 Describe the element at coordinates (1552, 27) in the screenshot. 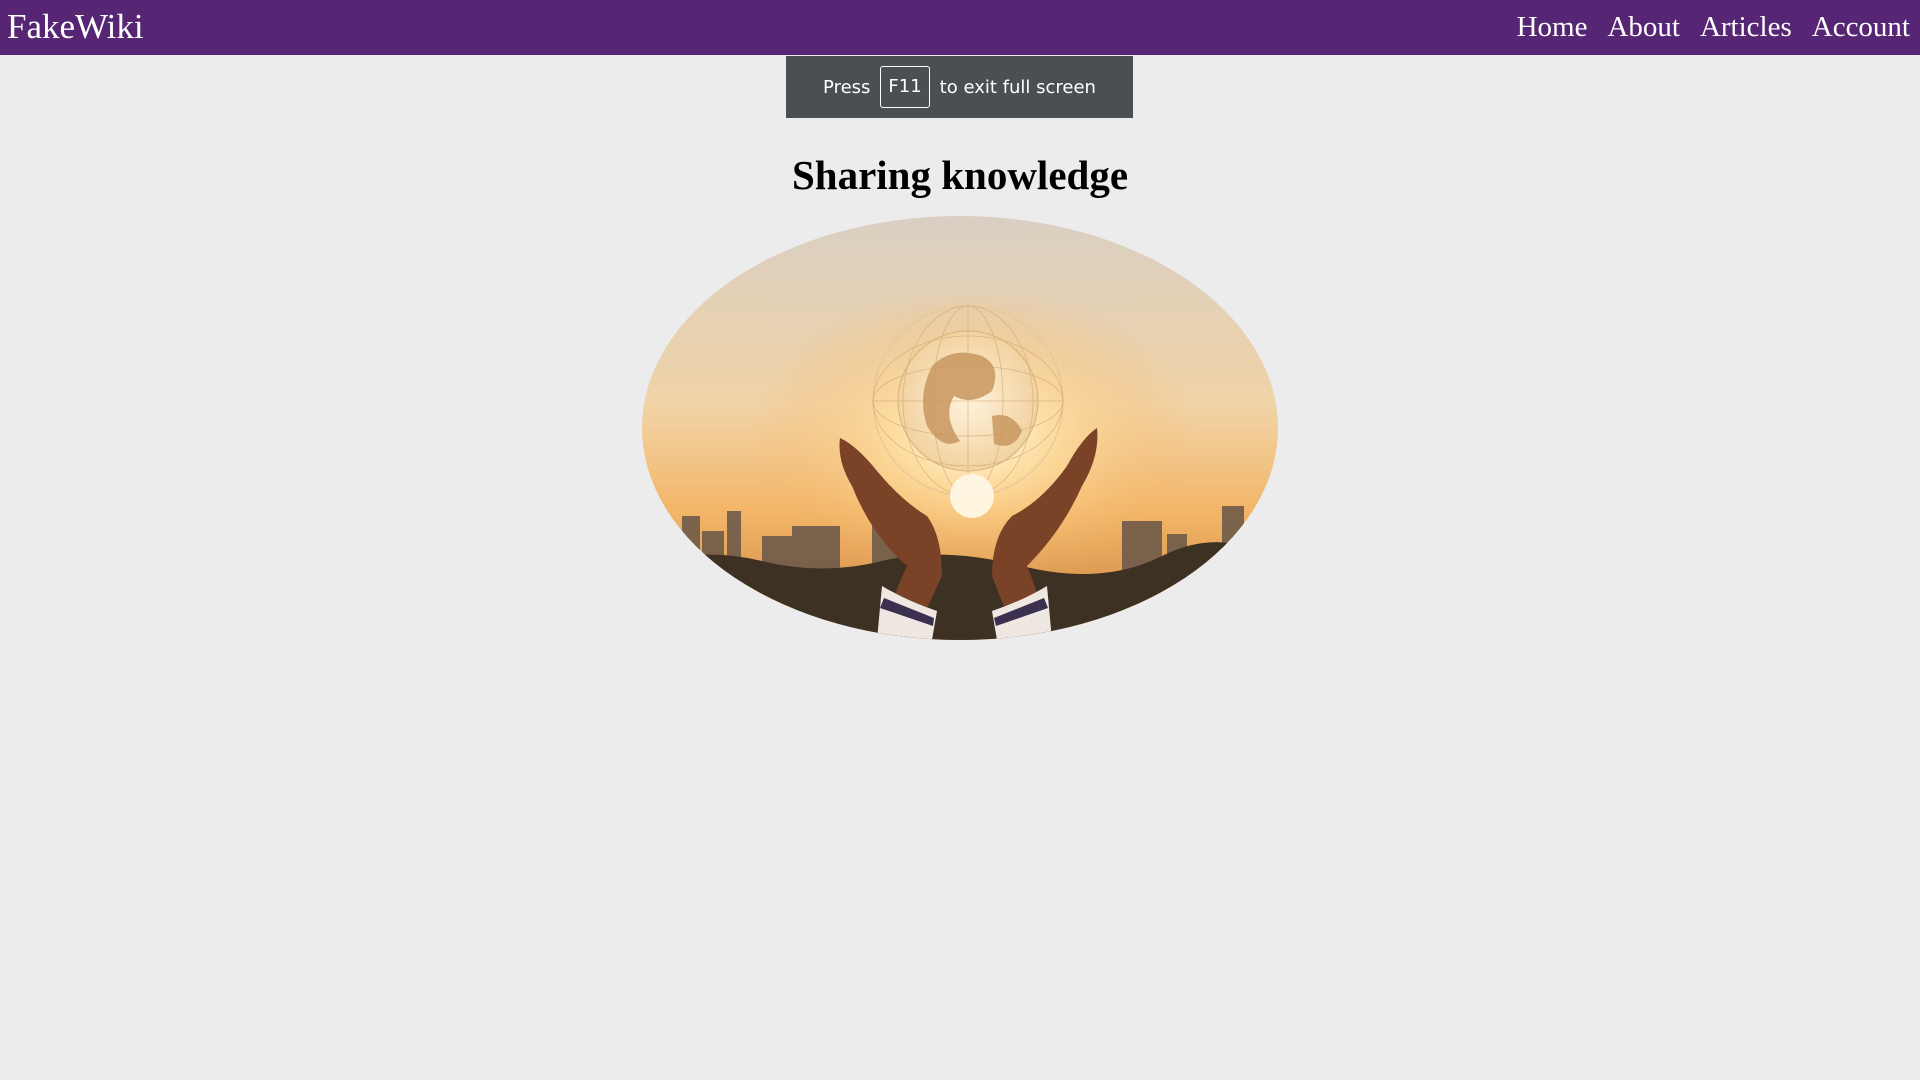

I see `nav-link-home: Home` at that location.